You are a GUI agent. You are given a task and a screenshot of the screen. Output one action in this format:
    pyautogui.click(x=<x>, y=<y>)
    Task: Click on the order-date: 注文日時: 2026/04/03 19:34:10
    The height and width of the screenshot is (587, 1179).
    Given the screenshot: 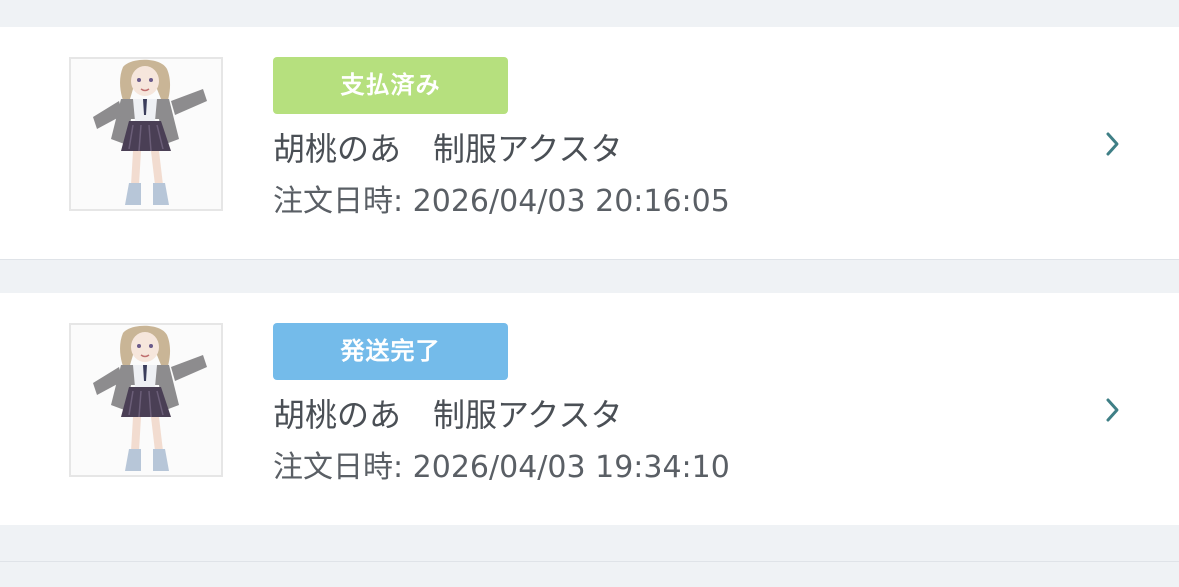 What is the action you would take?
    pyautogui.click(x=501, y=468)
    